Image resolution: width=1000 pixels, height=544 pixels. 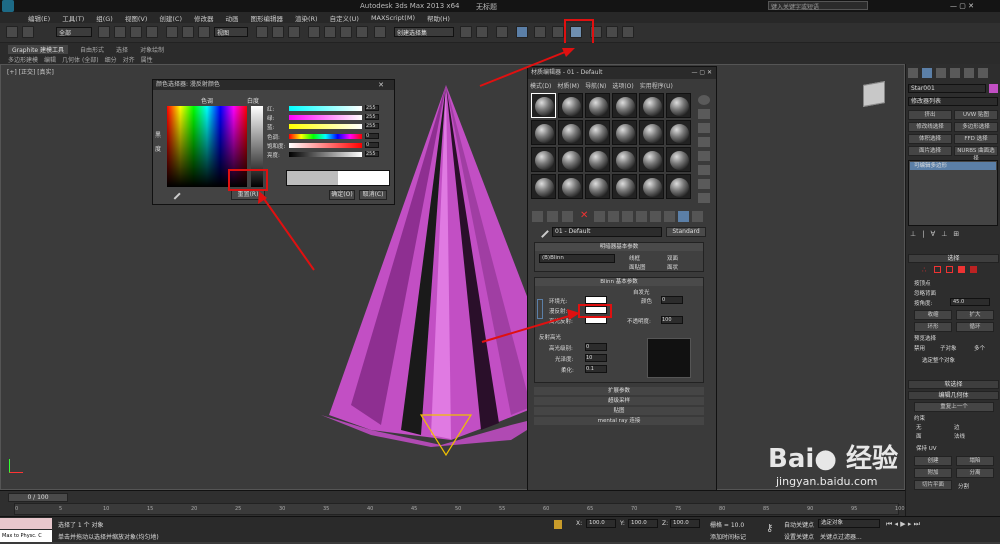 What do you see at coordinates (919, 427) in the screenshot?
I see `constraint-none-radio: 无` at bounding box center [919, 427].